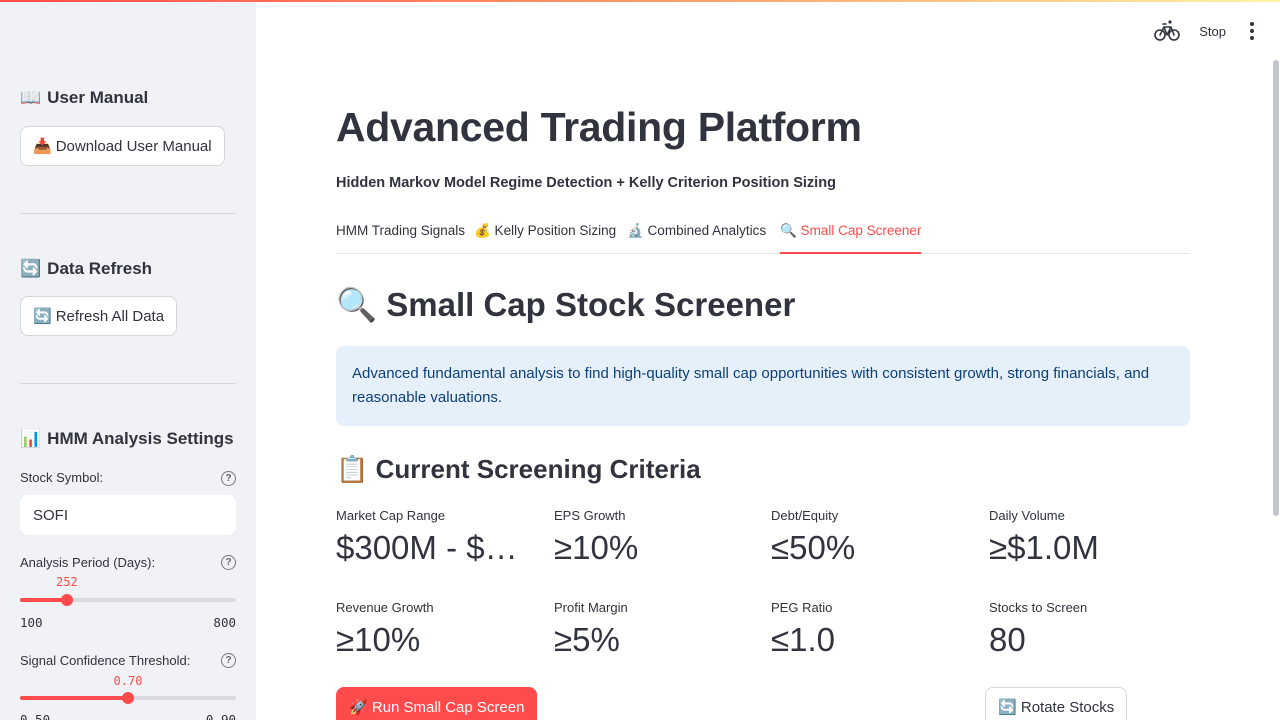 The width and height of the screenshot is (1280, 720). Describe the element at coordinates (128, 515) in the screenshot. I see `stock-symbol-input: SOFI` at that location.